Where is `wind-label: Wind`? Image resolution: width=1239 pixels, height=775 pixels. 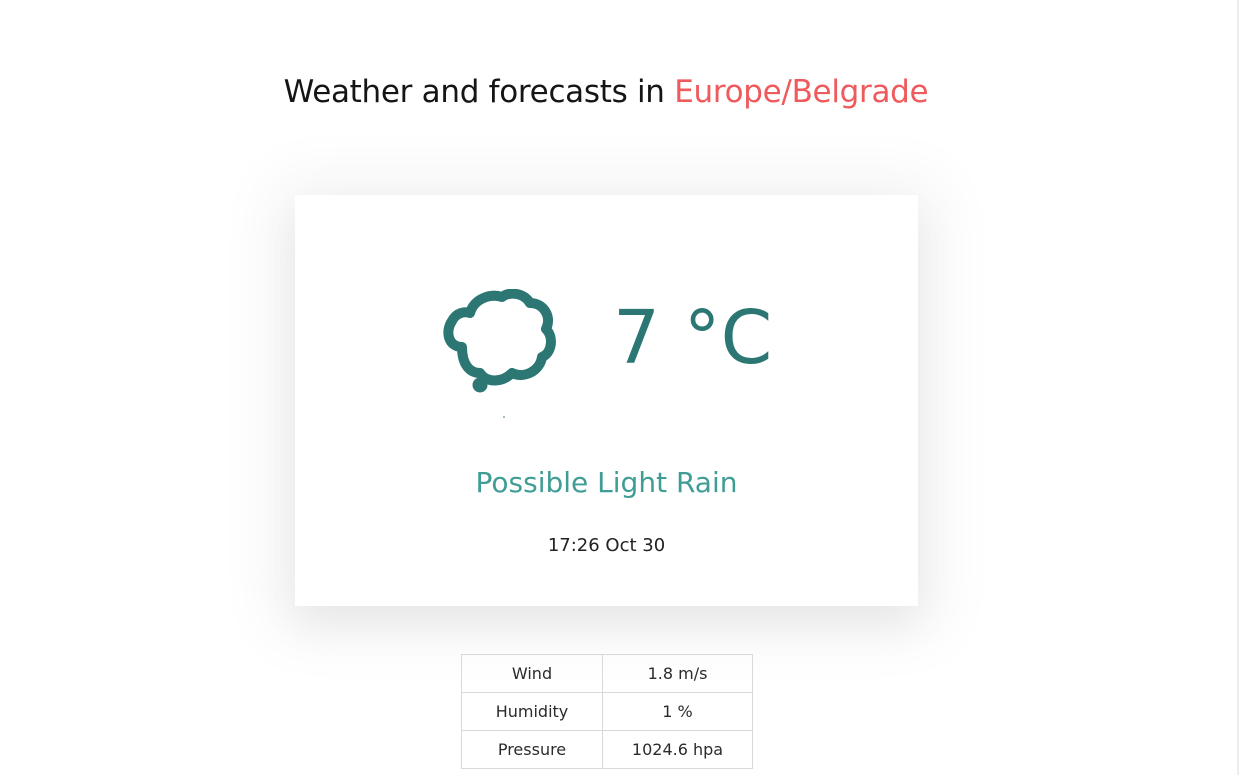
wind-label: Wind is located at coordinates (532, 673).